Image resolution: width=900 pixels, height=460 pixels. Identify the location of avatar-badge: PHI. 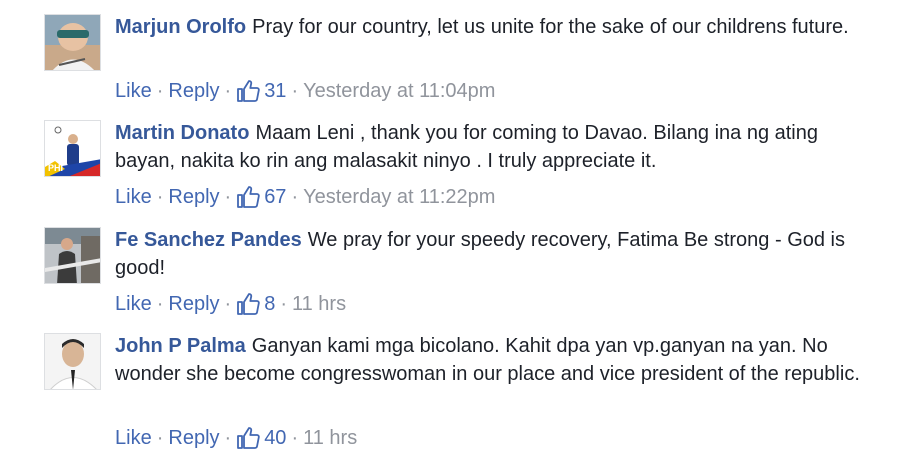
(56, 168).